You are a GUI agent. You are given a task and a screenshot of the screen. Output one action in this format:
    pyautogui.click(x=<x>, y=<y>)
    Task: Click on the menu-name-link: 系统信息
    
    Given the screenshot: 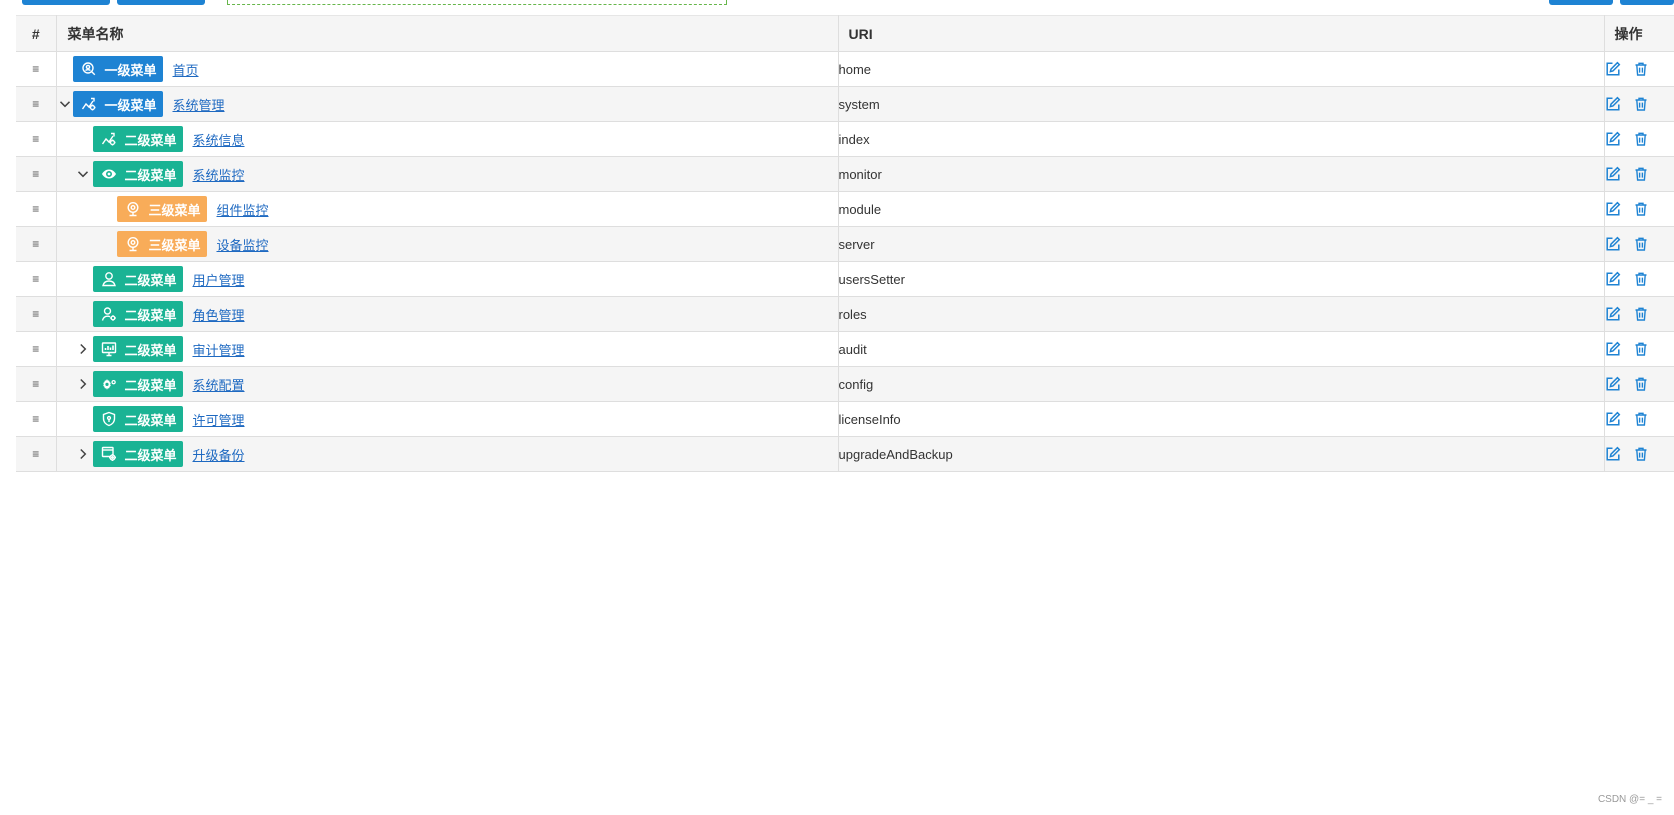 What is the action you would take?
    pyautogui.click(x=219, y=139)
    